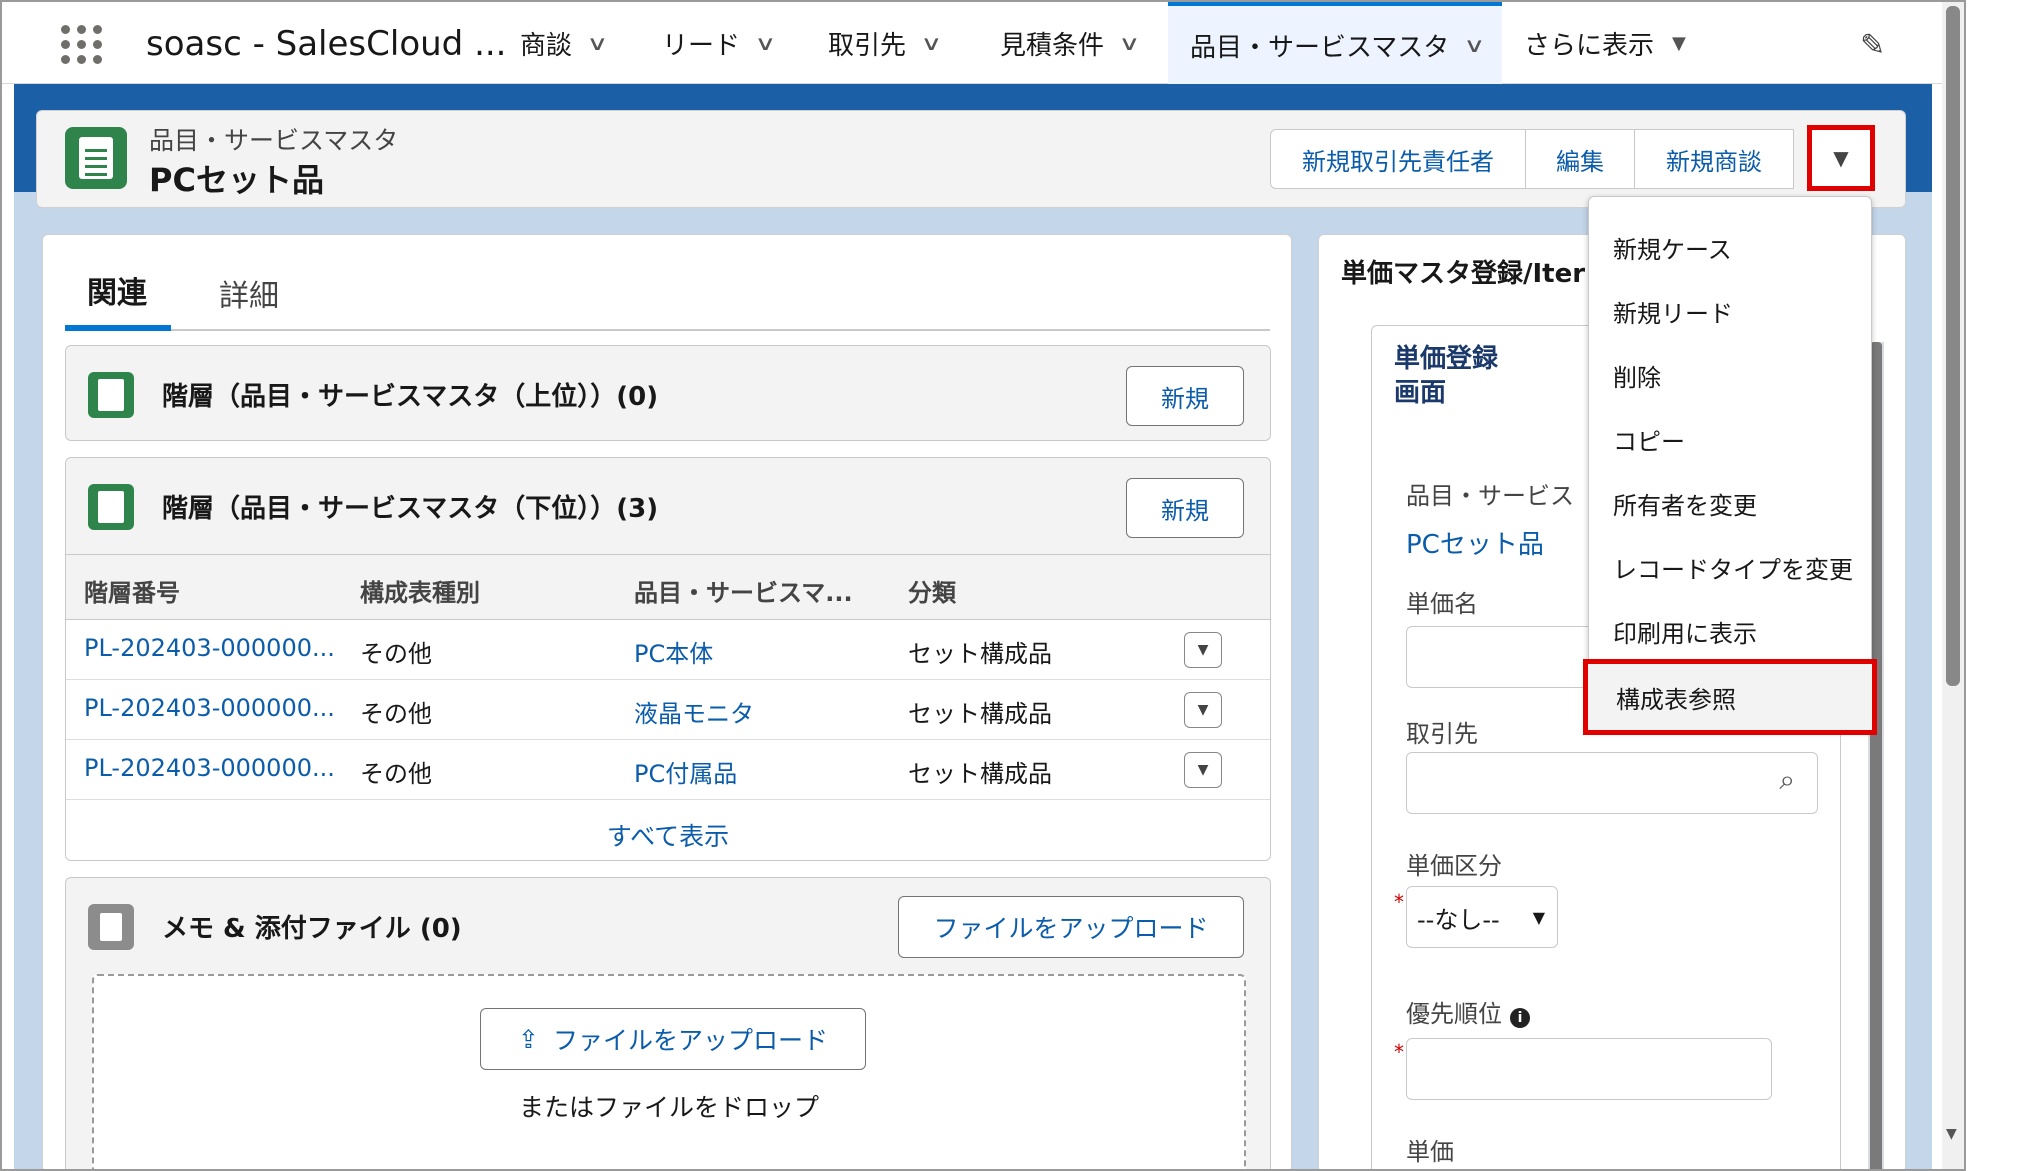 The image size is (2027, 1171). I want to click on column-header: 構成表種別, so click(420, 590).